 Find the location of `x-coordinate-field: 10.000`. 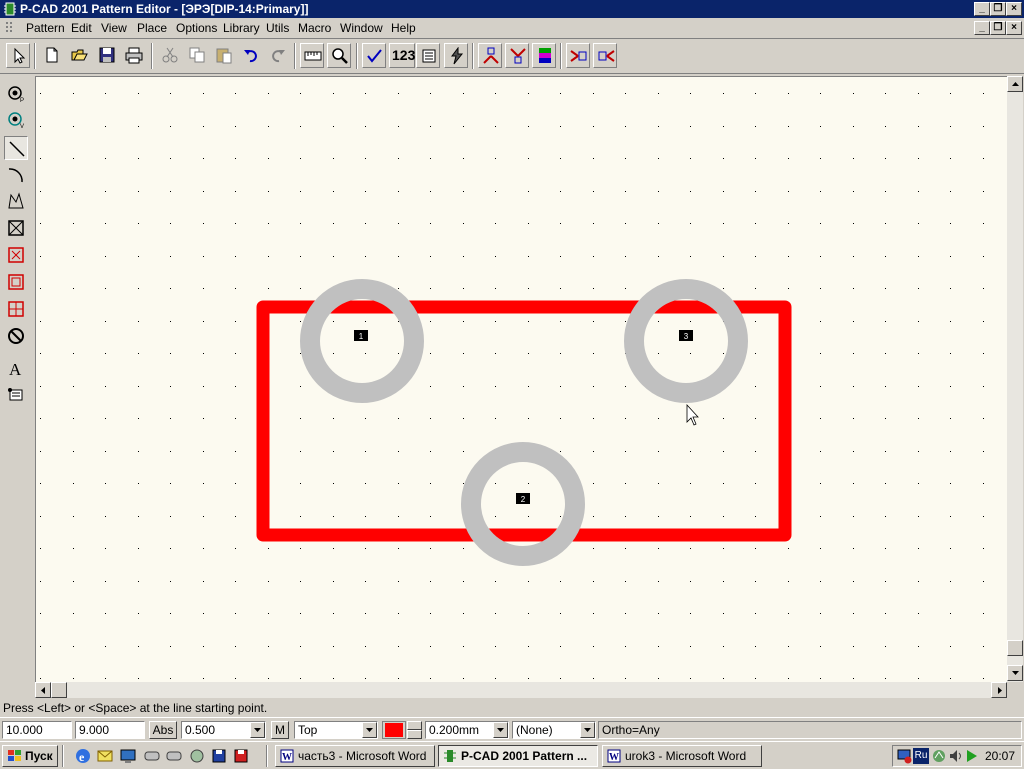

x-coordinate-field: 10.000 is located at coordinates (37, 730).